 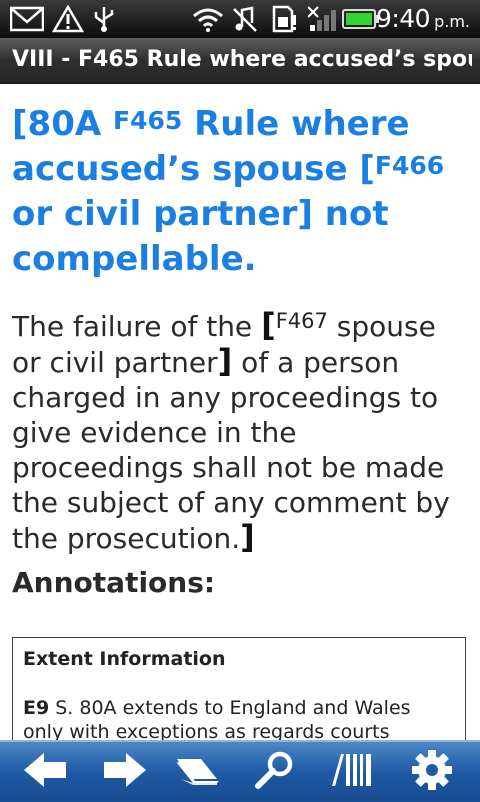 What do you see at coordinates (114, 582) in the screenshot?
I see `annotations-title: Annotations:` at bounding box center [114, 582].